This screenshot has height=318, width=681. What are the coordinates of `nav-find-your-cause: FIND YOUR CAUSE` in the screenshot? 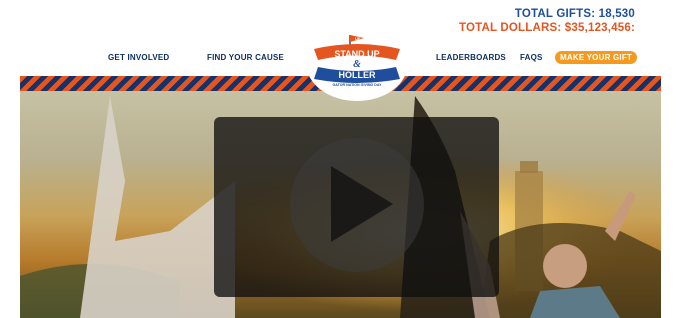 It's located at (245, 57).